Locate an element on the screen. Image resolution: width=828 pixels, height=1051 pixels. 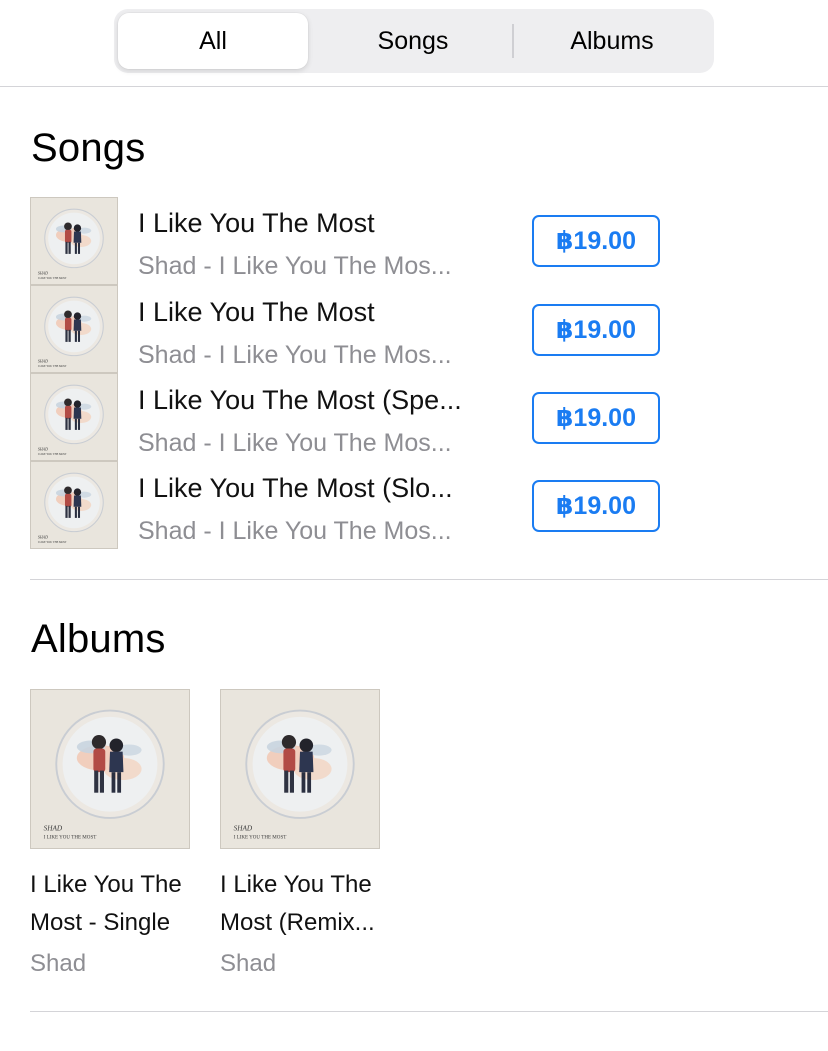
album-title: I Like You The Most - Single is located at coordinates (114, 904).